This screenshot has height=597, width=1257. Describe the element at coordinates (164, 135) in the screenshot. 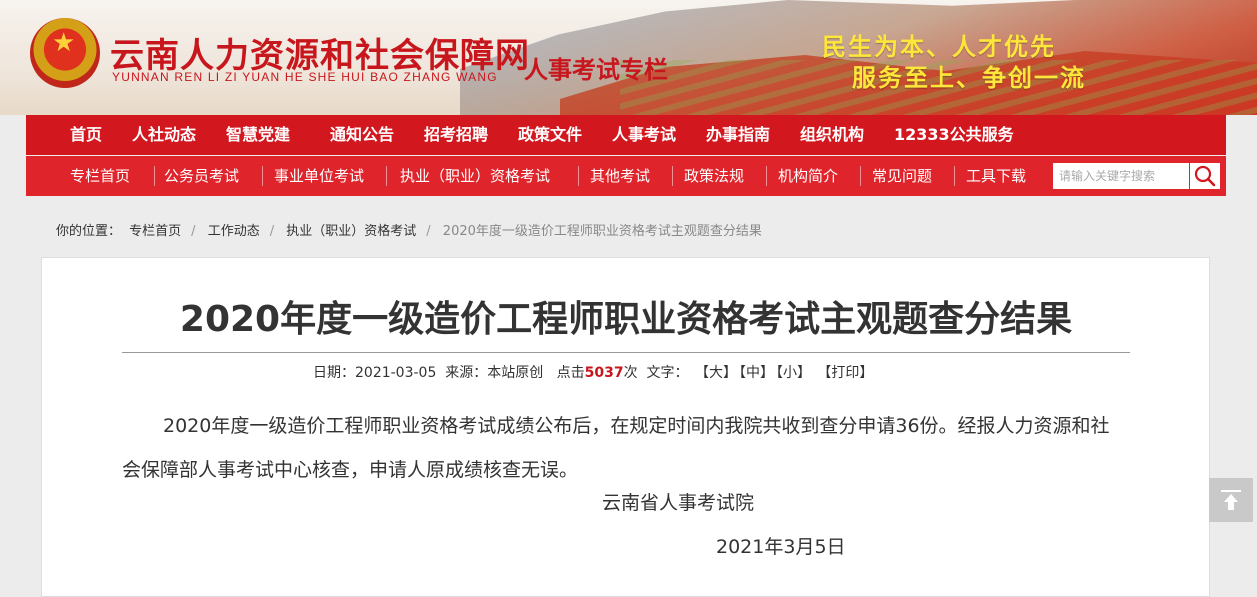

I see `main-nav-item-news: 人社动态` at that location.